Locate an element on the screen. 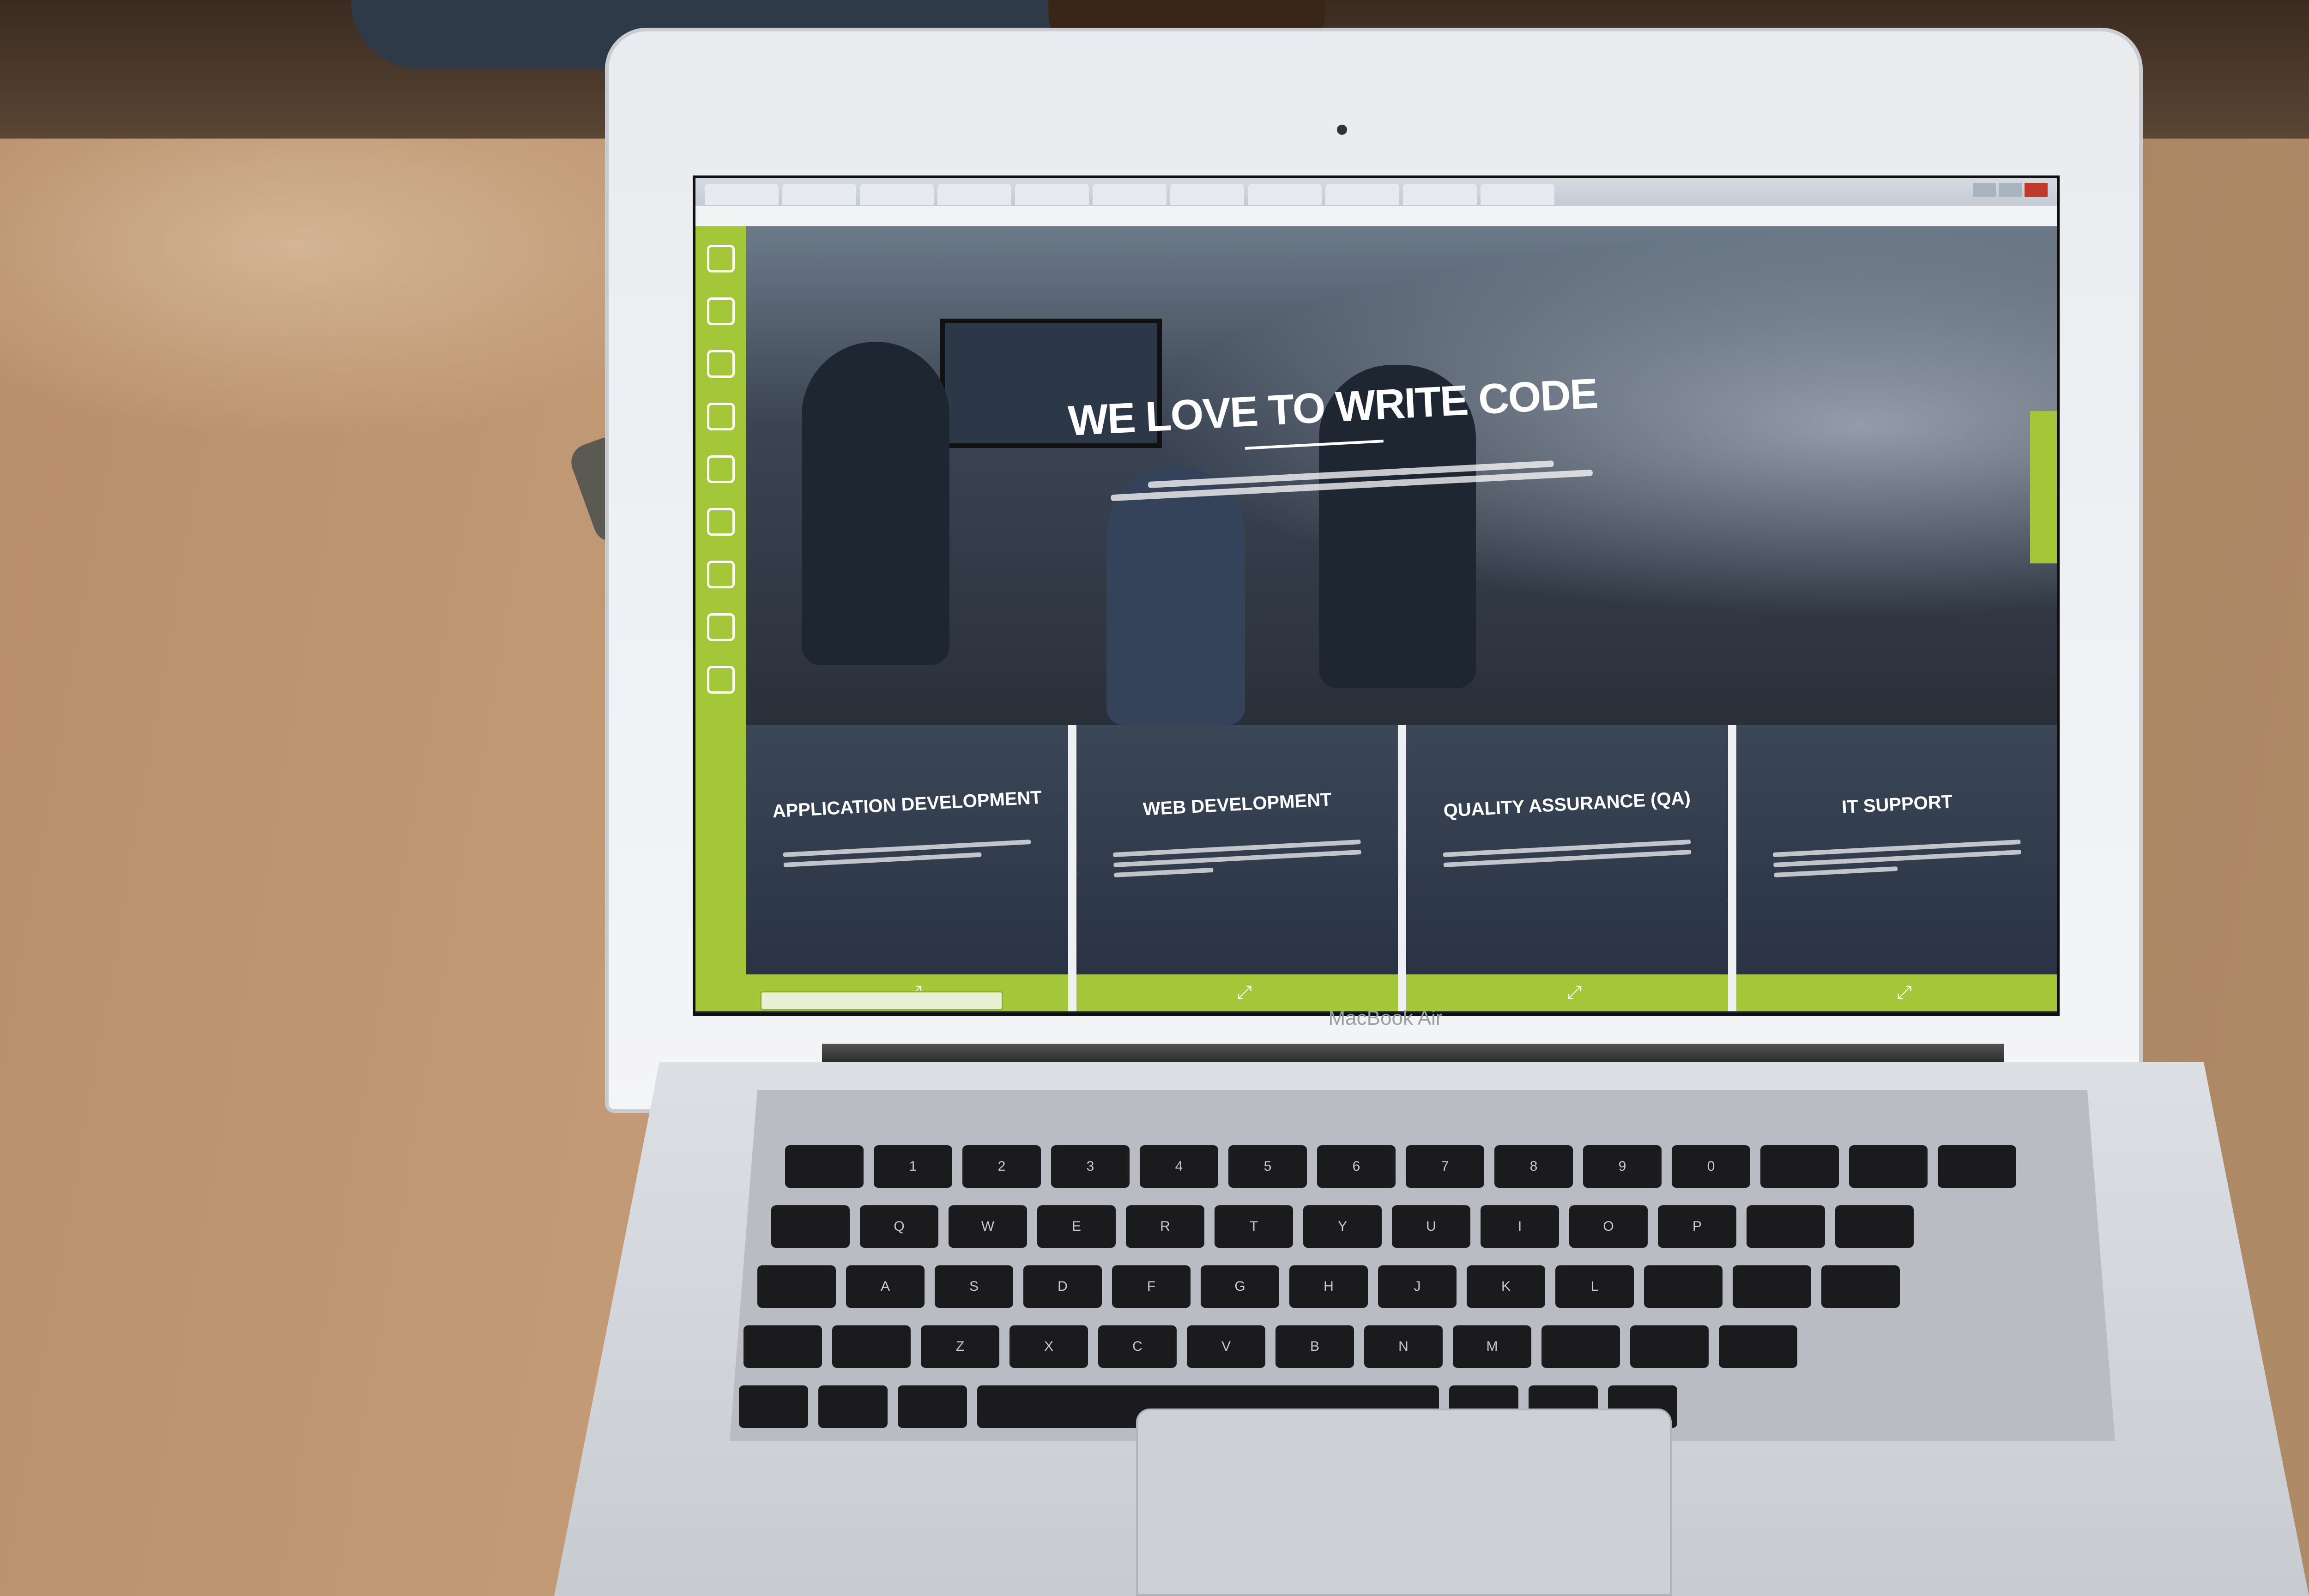 This screenshot has height=1596, width=2309. key: A is located at coordinates (885, 1286).